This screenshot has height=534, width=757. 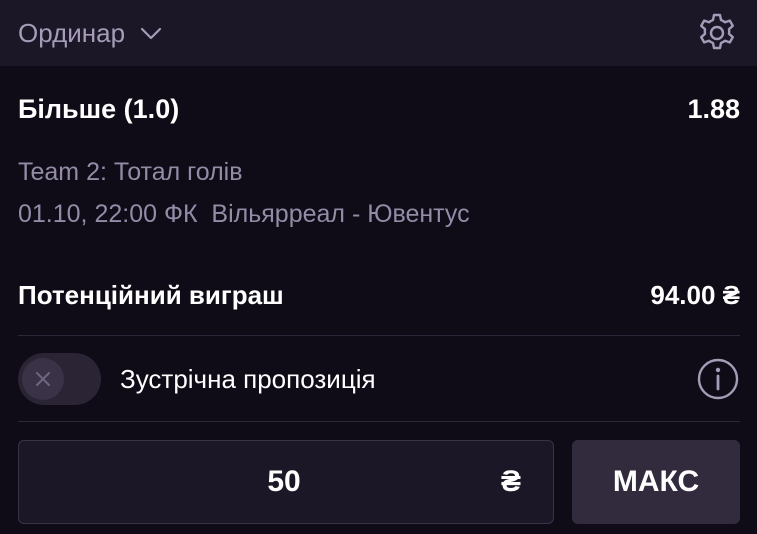 I want to click on market-name: Team 2: Тотал голів, so click(x=130, y=172).